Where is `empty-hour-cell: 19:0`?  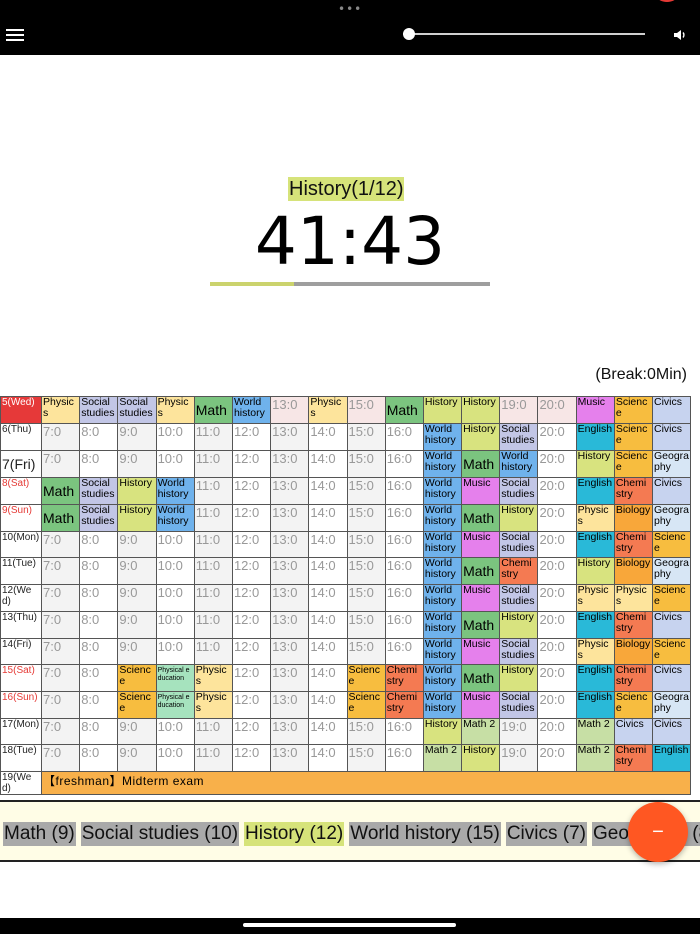
empty-hour-cell: 19:0 is located at coordinates (519, 410).